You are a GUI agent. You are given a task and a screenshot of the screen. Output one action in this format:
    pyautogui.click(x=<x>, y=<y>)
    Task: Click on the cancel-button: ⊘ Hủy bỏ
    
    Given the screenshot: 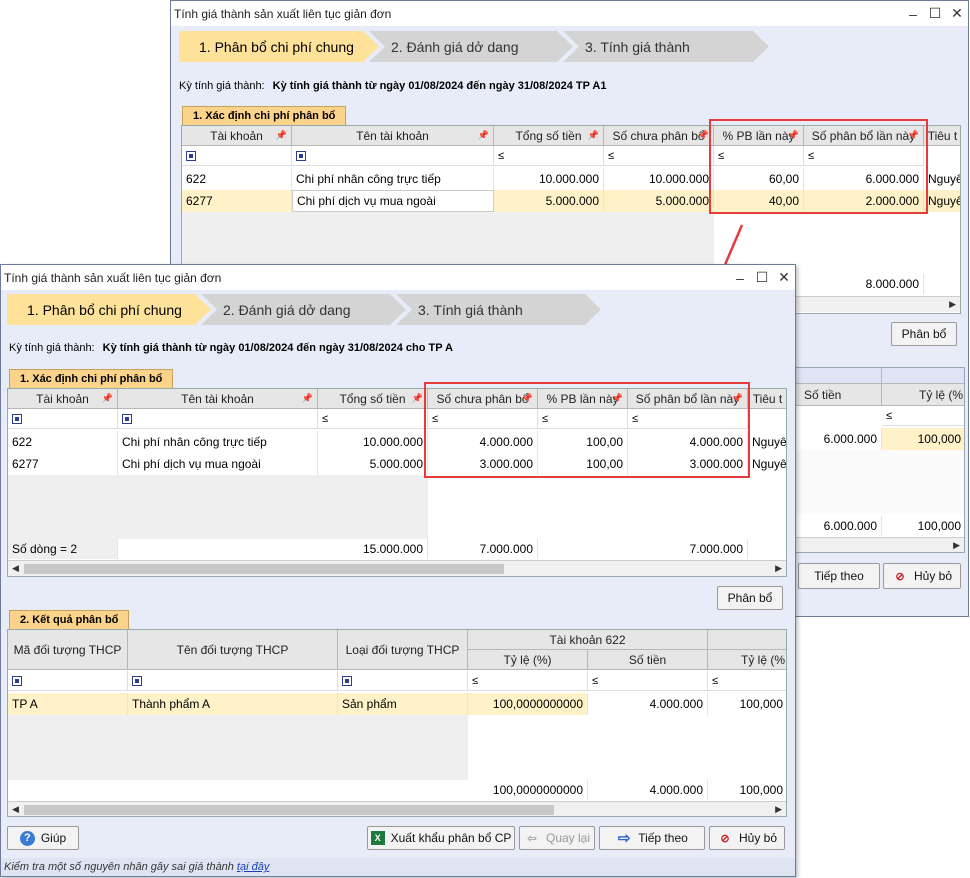 What is the action you would take?
    pyautogui.click(x=747, y=838)
    